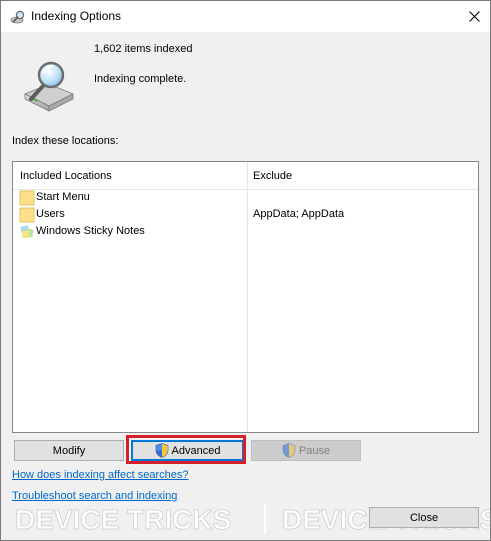 The image size is (491, 541). Describe the element at coordinates (49, 86) in the screenshot. I see `indexing-magnifier-drive-icon` at that location.